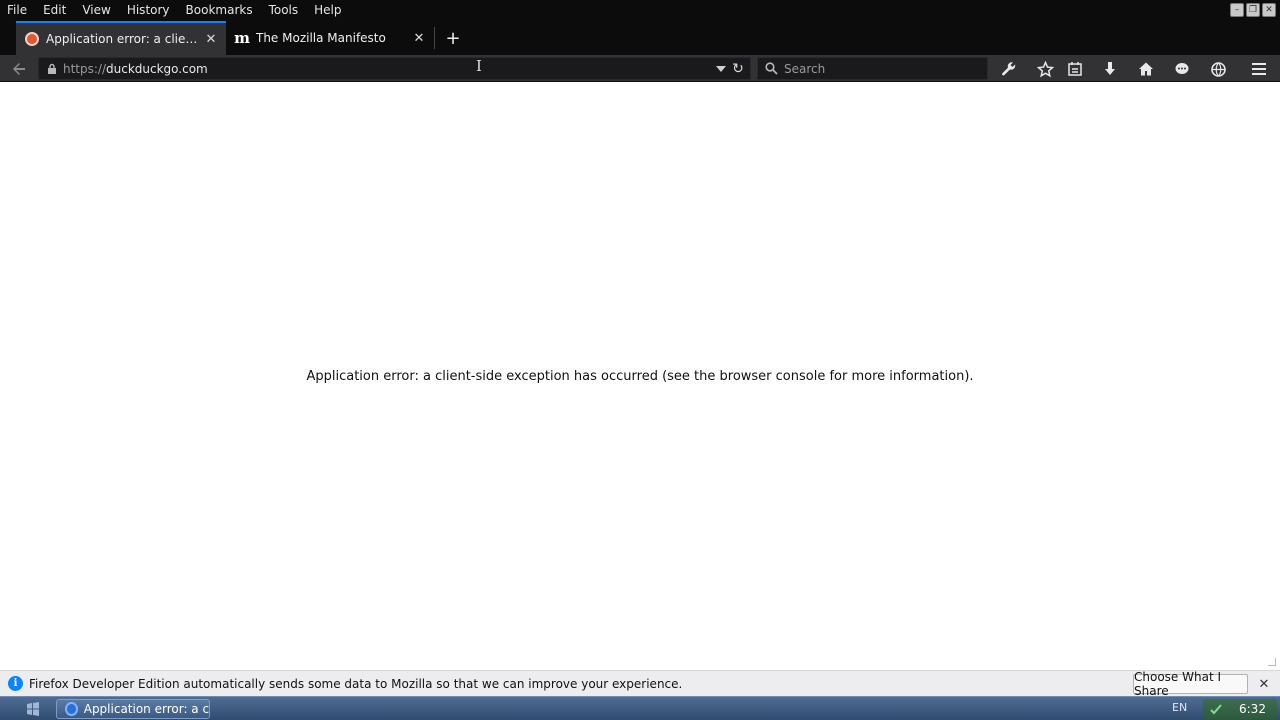 The image size is (1280, 720). I want to click on back-arrow-icon, so click(19, 69).